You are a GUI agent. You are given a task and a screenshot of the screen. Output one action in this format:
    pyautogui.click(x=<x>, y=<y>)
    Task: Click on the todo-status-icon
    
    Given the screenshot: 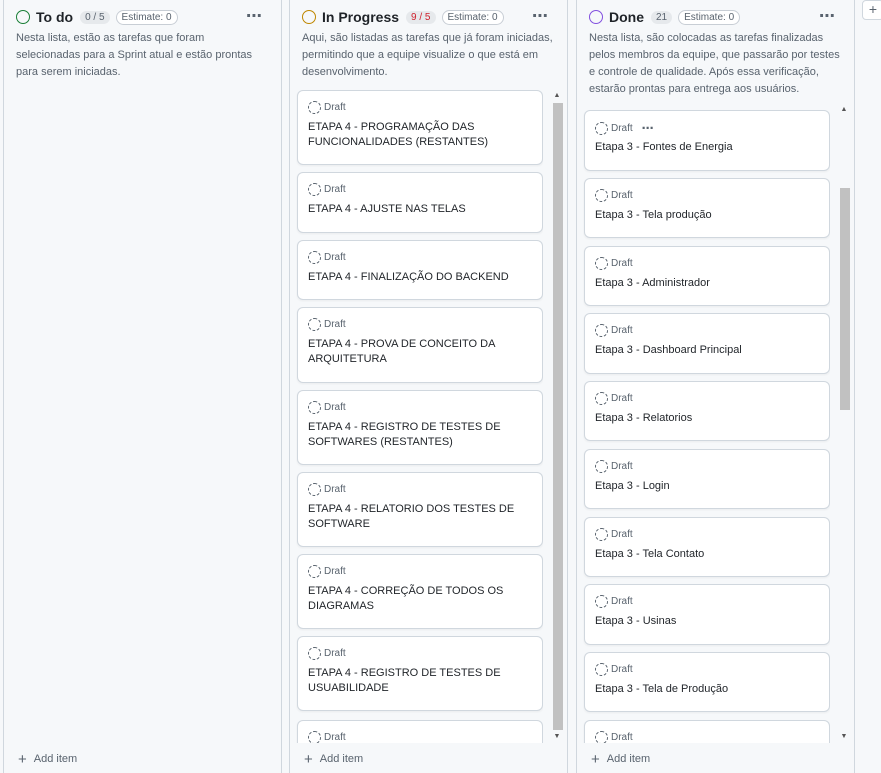 What is the action you would take?
    pyautogui.click(x=23, y=17)
    